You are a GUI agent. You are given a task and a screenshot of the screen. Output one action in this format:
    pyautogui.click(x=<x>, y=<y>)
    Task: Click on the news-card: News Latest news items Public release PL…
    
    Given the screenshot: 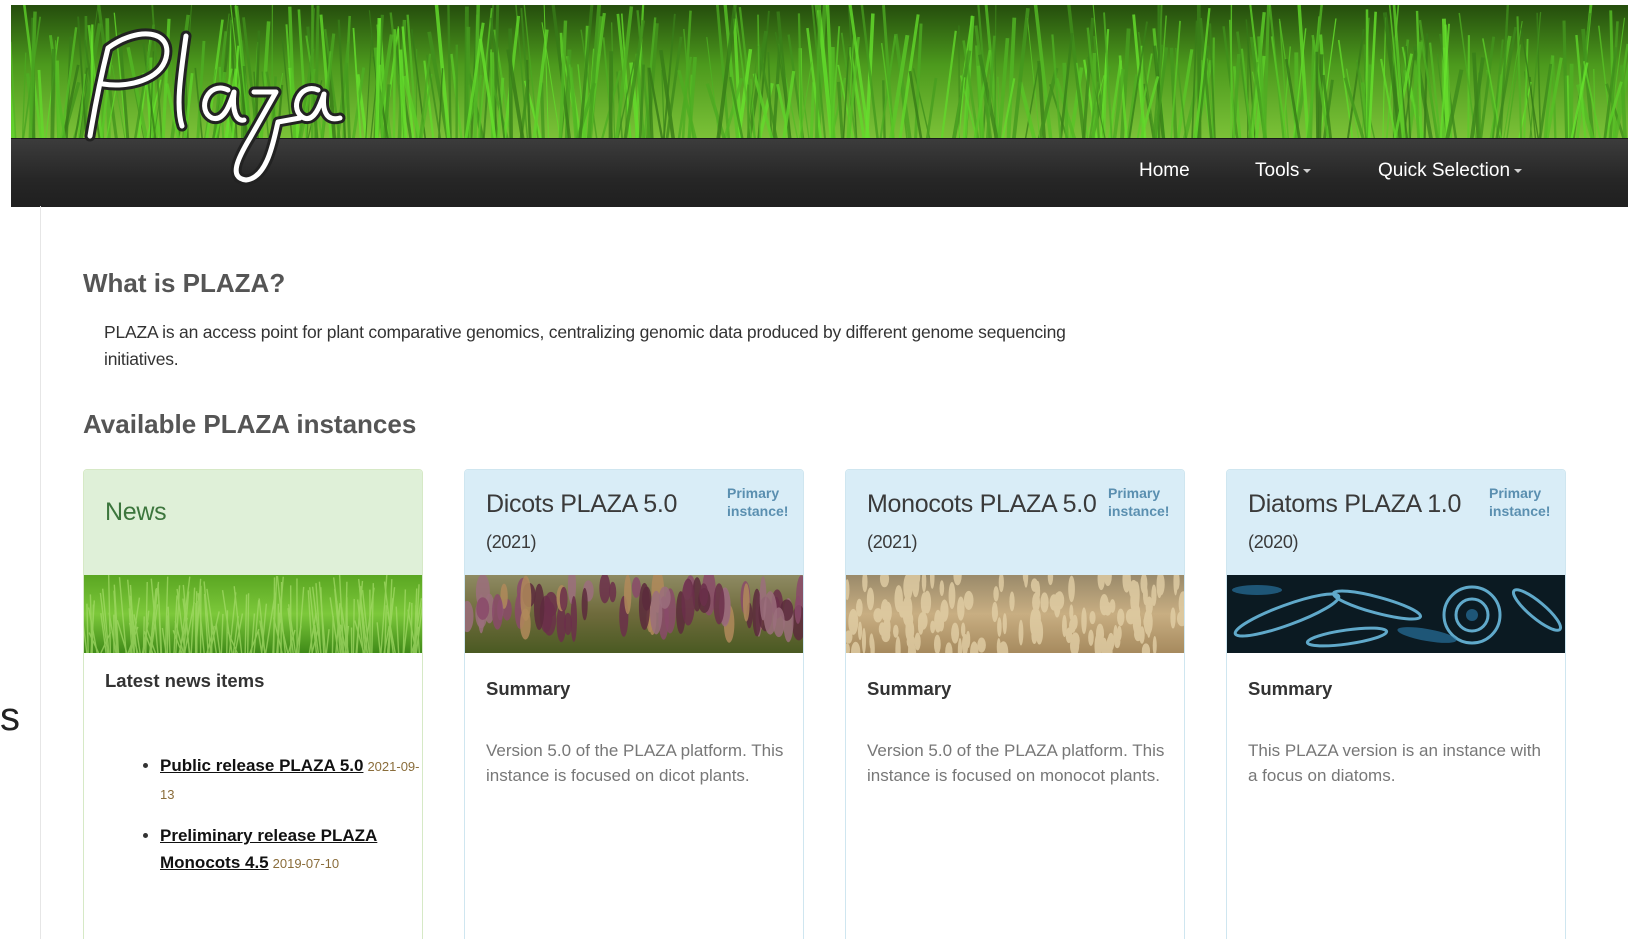 What is the action you would take?
    pyautogui.click(x=253, y=704)
    